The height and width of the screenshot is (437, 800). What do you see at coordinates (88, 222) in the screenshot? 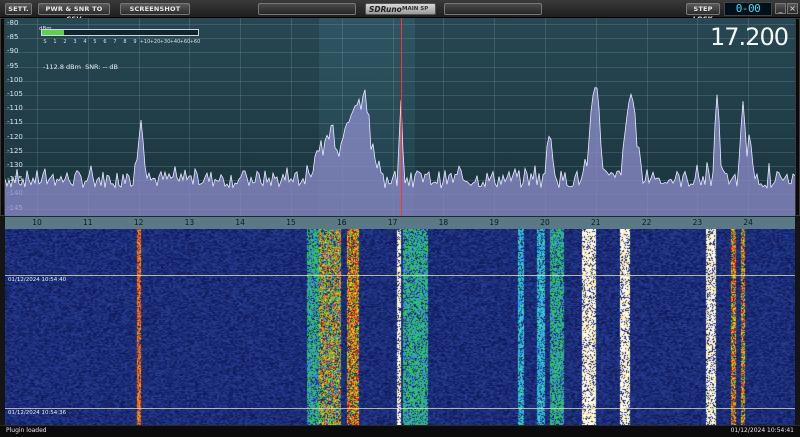
I see `axis-label: 11` at bounding box center [88, 222].